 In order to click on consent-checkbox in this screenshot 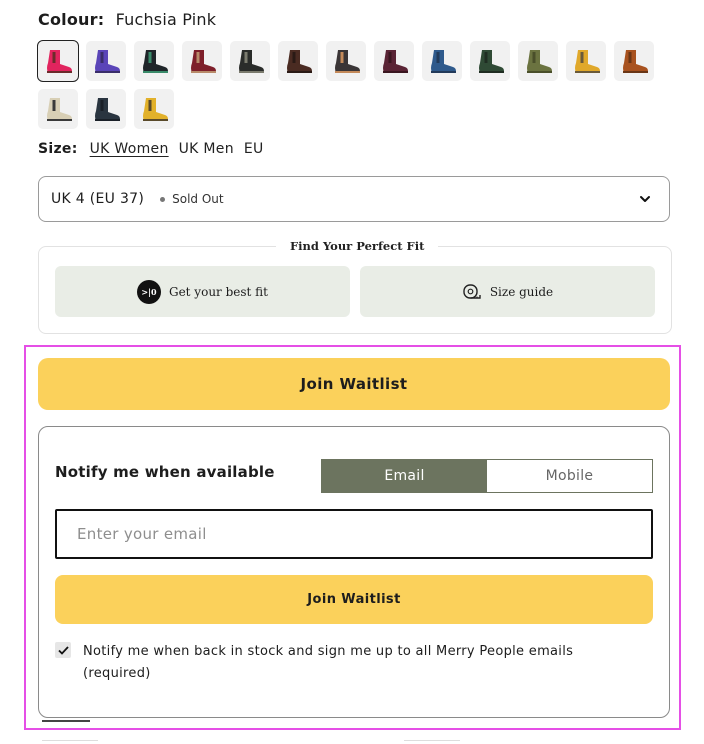, I will do `click(63, 650)`.